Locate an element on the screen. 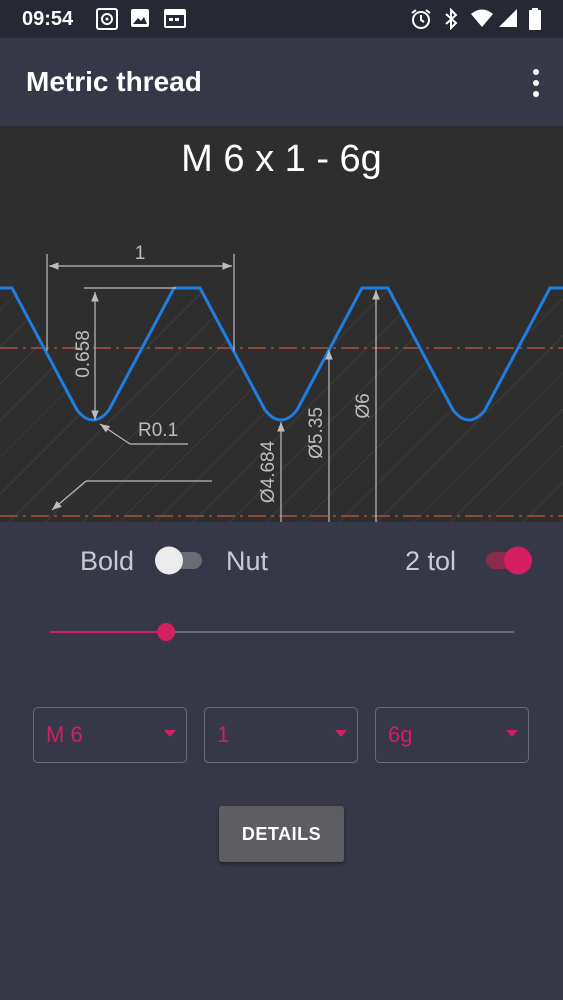  pitch-value: 1 is located at coordinates (223, 734).